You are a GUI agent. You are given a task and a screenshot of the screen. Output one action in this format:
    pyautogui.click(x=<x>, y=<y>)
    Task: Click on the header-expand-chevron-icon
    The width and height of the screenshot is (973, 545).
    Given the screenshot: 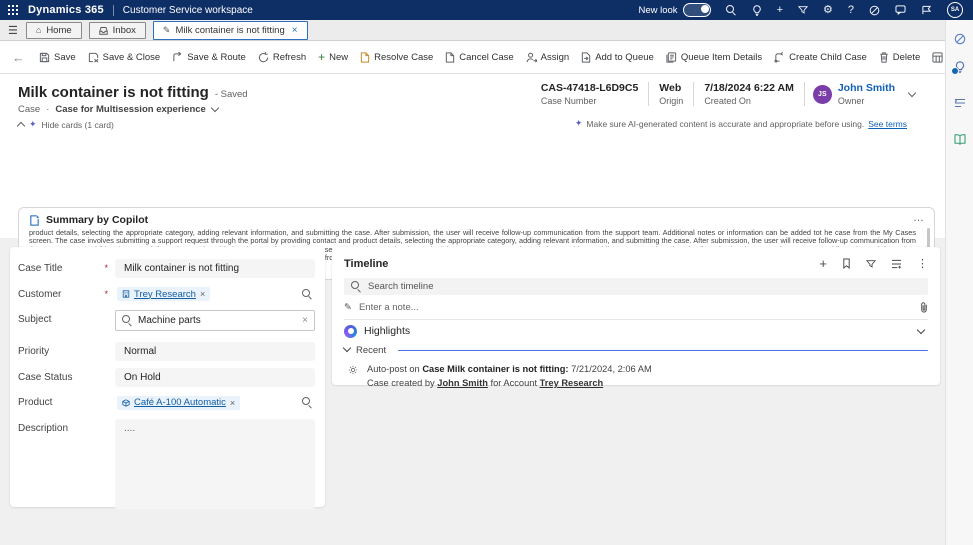 What is the action you would take?
    pyautogui.click(x=912, y=92)
    